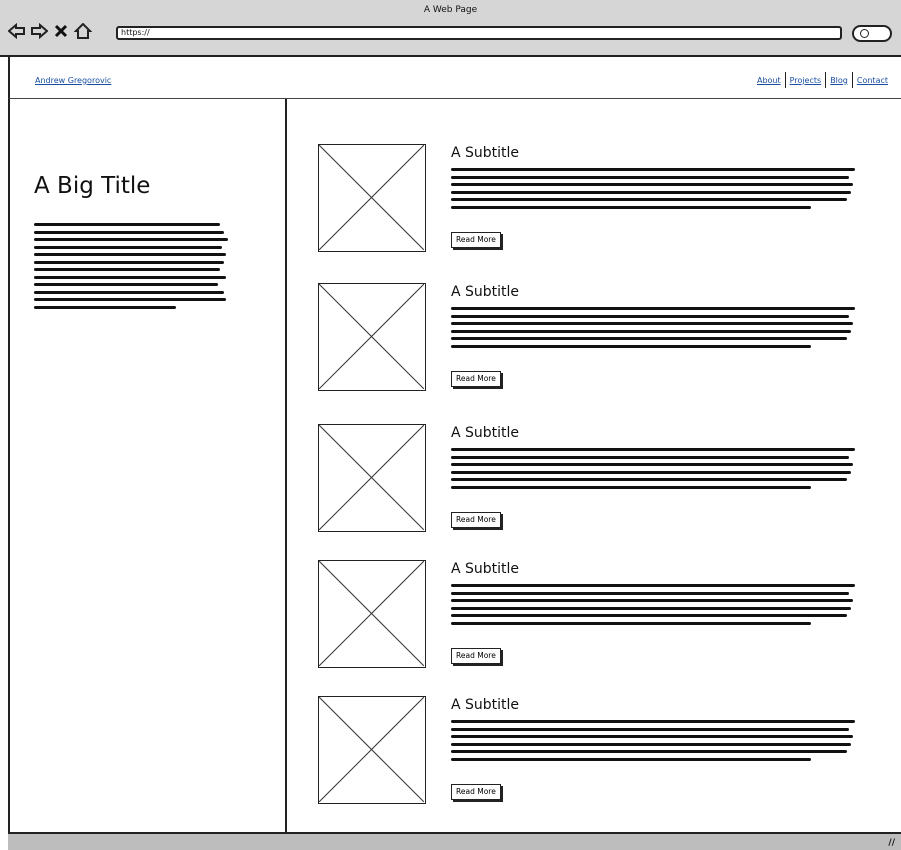  I want to click on nav-link-about: About, so click(769, 80).